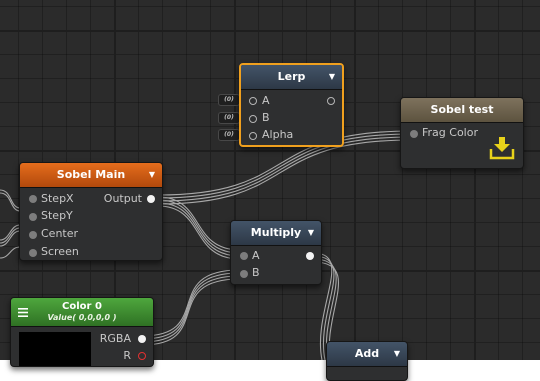 This screenshot has height=381, width=540. Describe the element at coordinates (82, 306) in the screenshot. I see `color0-title: Color 0` at that location.